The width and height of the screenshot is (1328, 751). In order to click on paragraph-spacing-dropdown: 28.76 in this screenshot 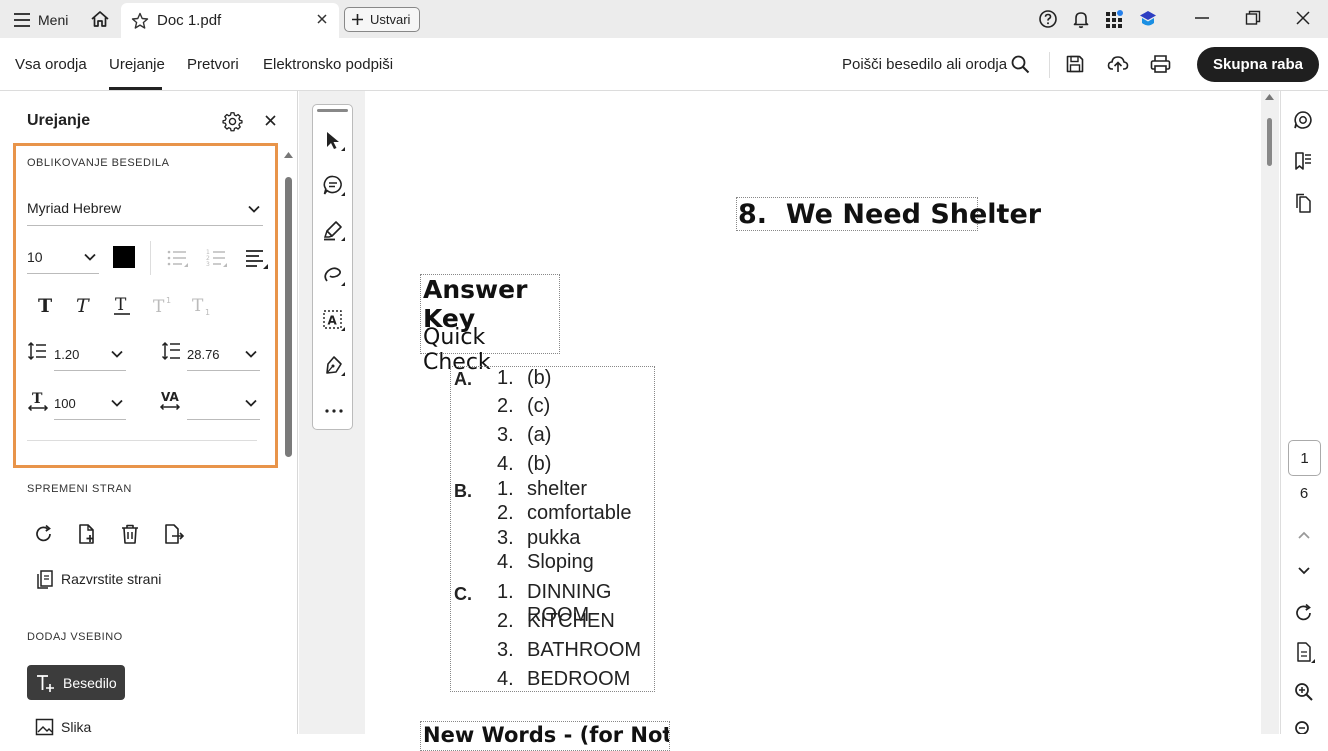, I will do `click(223, 356)`.